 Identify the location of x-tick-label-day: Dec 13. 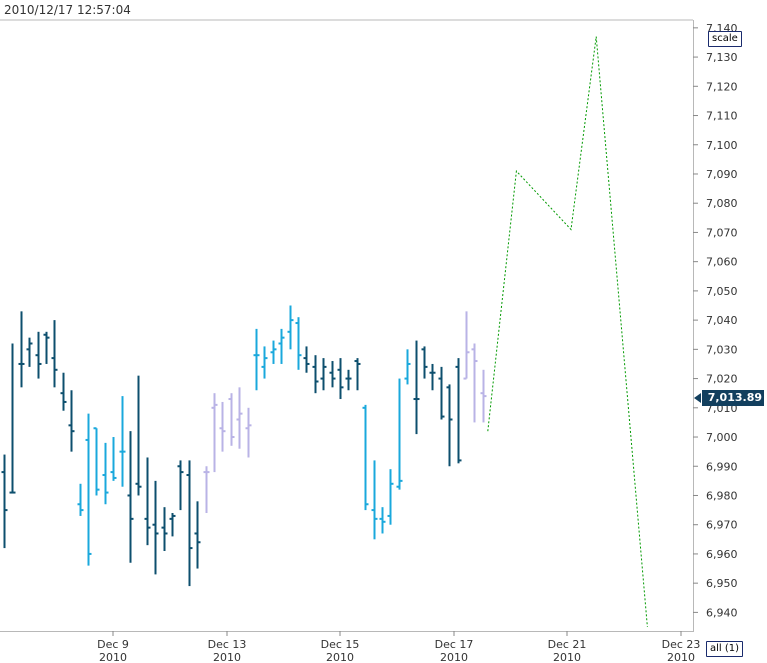
(227, 644).